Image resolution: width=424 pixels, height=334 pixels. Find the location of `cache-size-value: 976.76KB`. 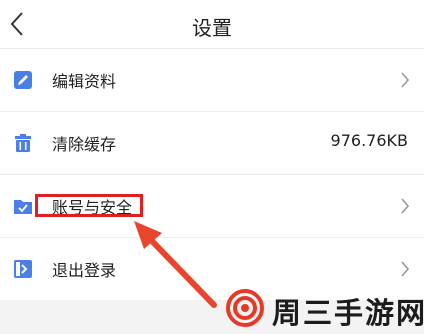

cache-size-value: 976.76KB is located at coordinates (369, 140).